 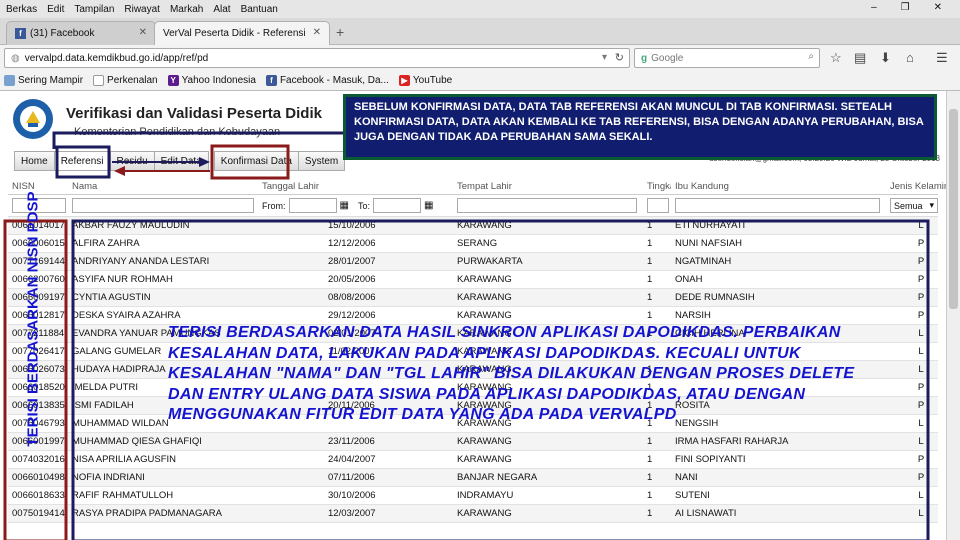 What do you see at coordinates (62, 33) in the screenshot?
I see `browser-tab-label: (31) Facebook` at bounding box center [62, 33].